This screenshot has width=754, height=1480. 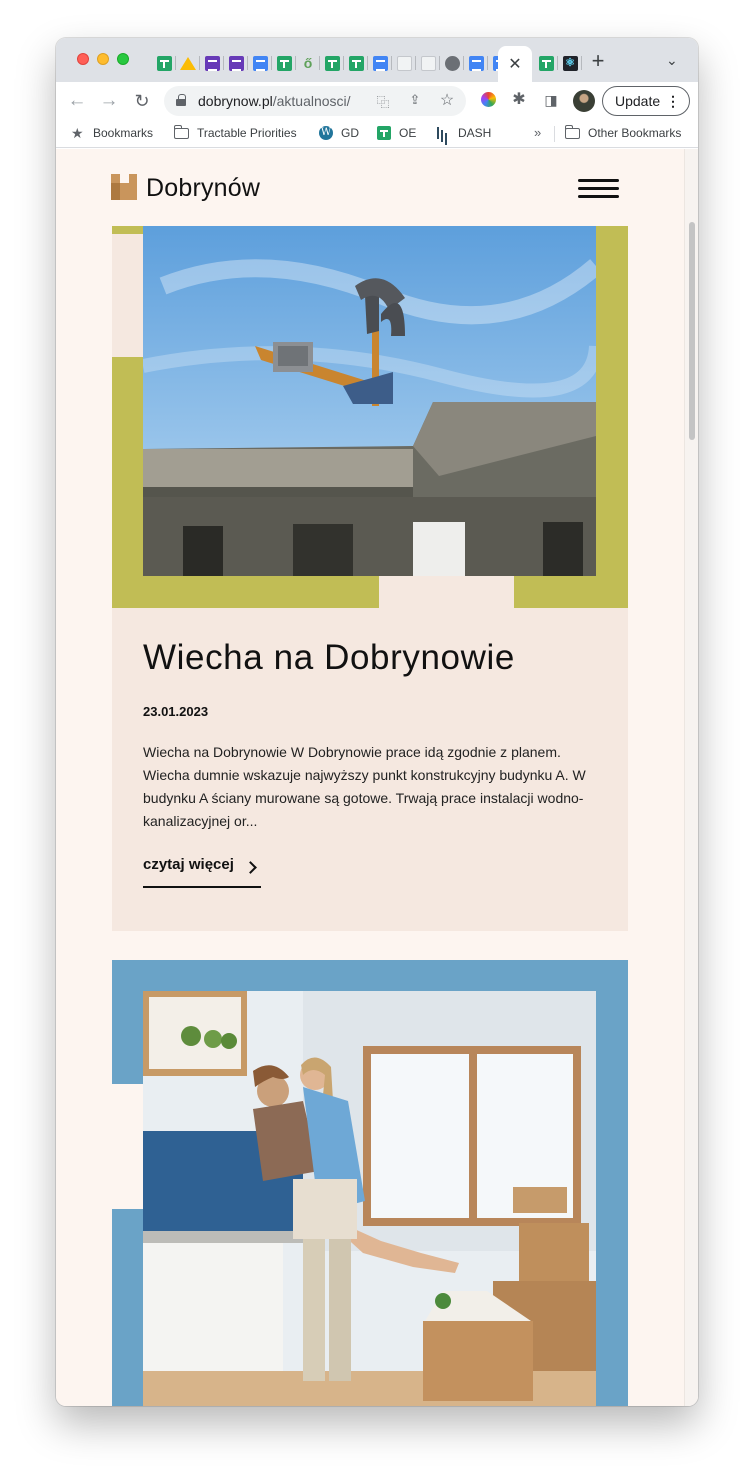 I want to click on bookmark-item: Tractable Priorities, so click(x=235, y=132).